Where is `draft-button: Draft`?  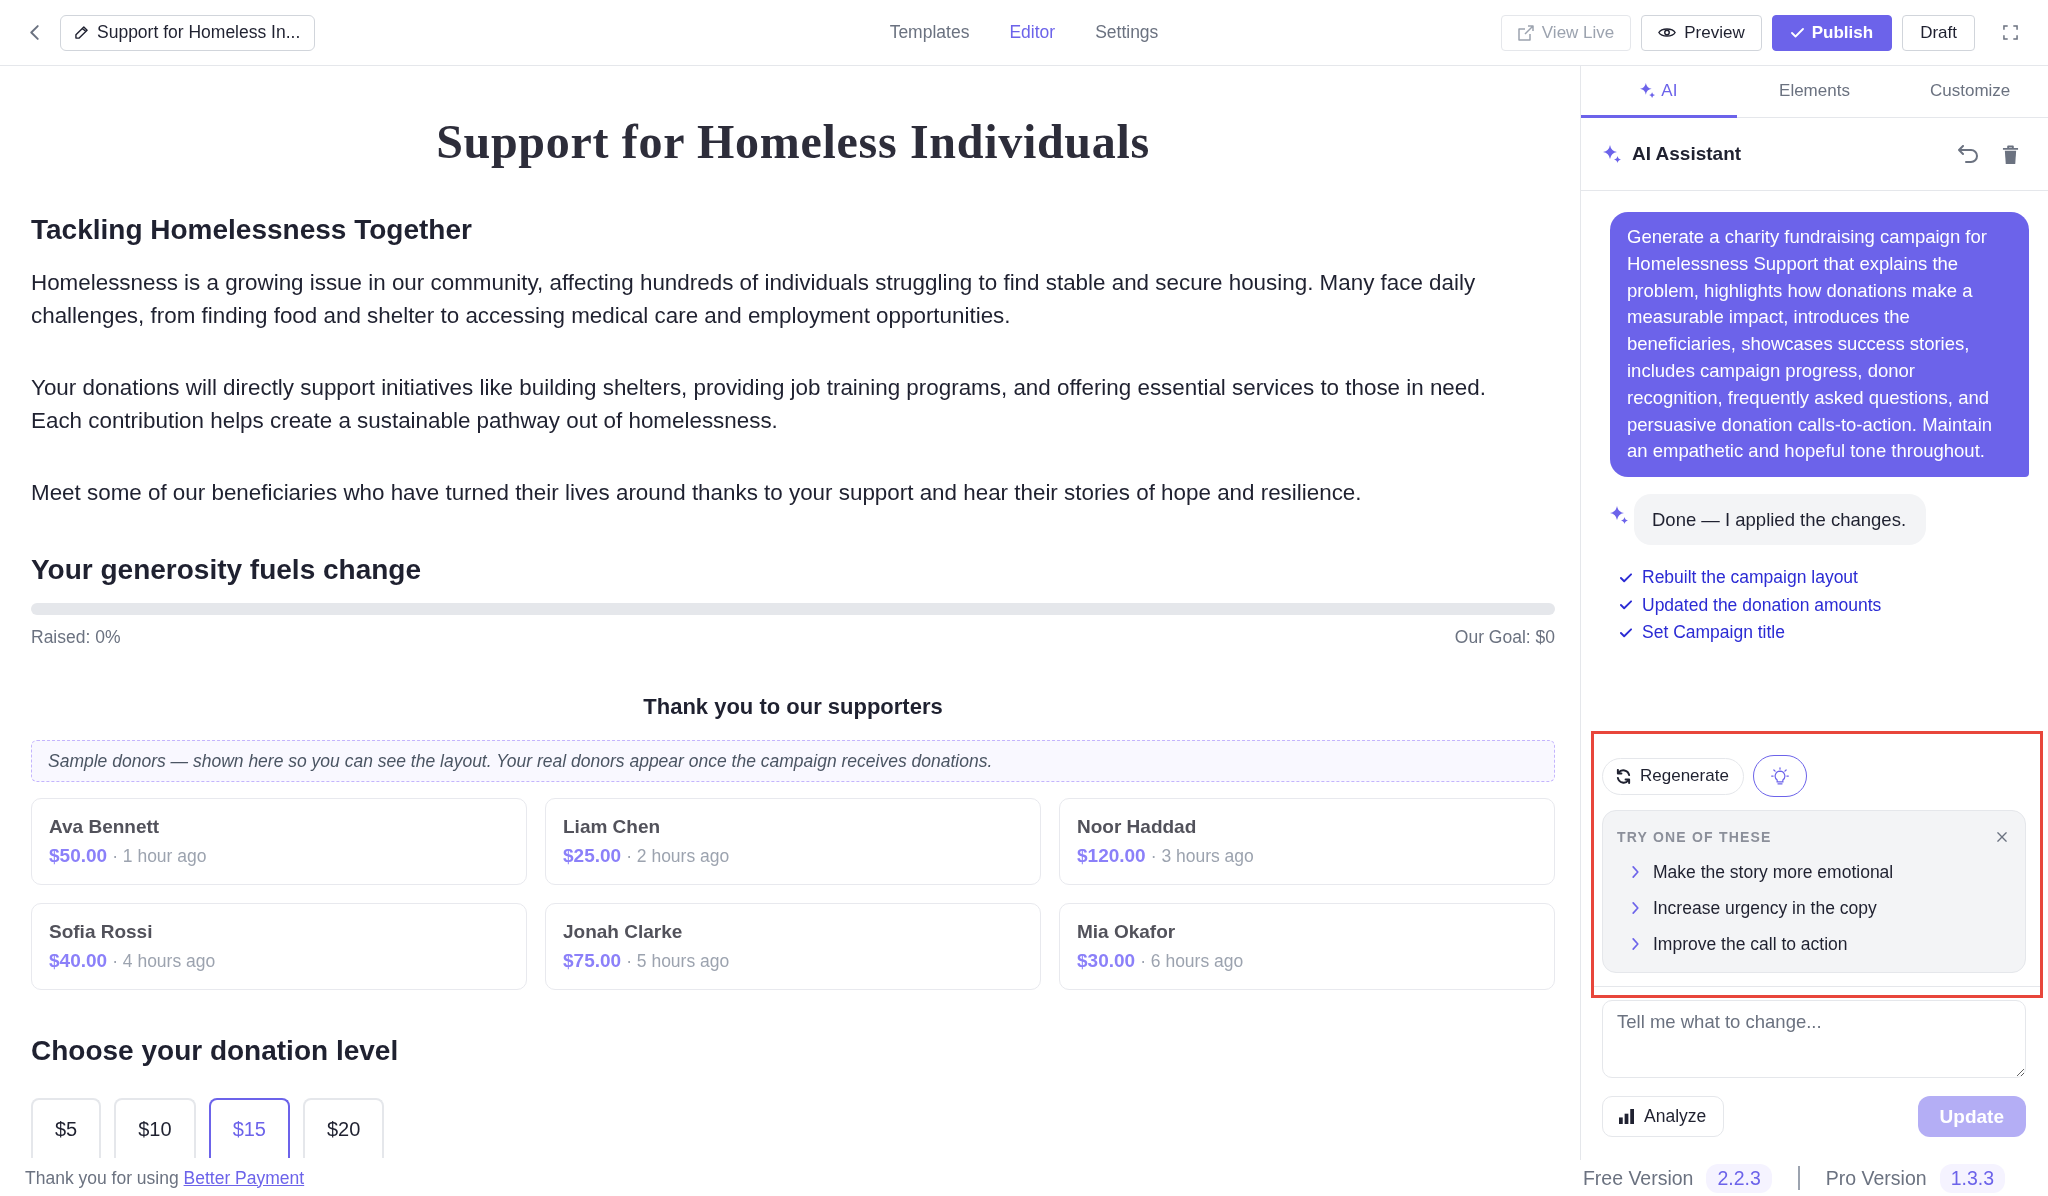
draft-button: Draft is located at coordinates (1938, 32).